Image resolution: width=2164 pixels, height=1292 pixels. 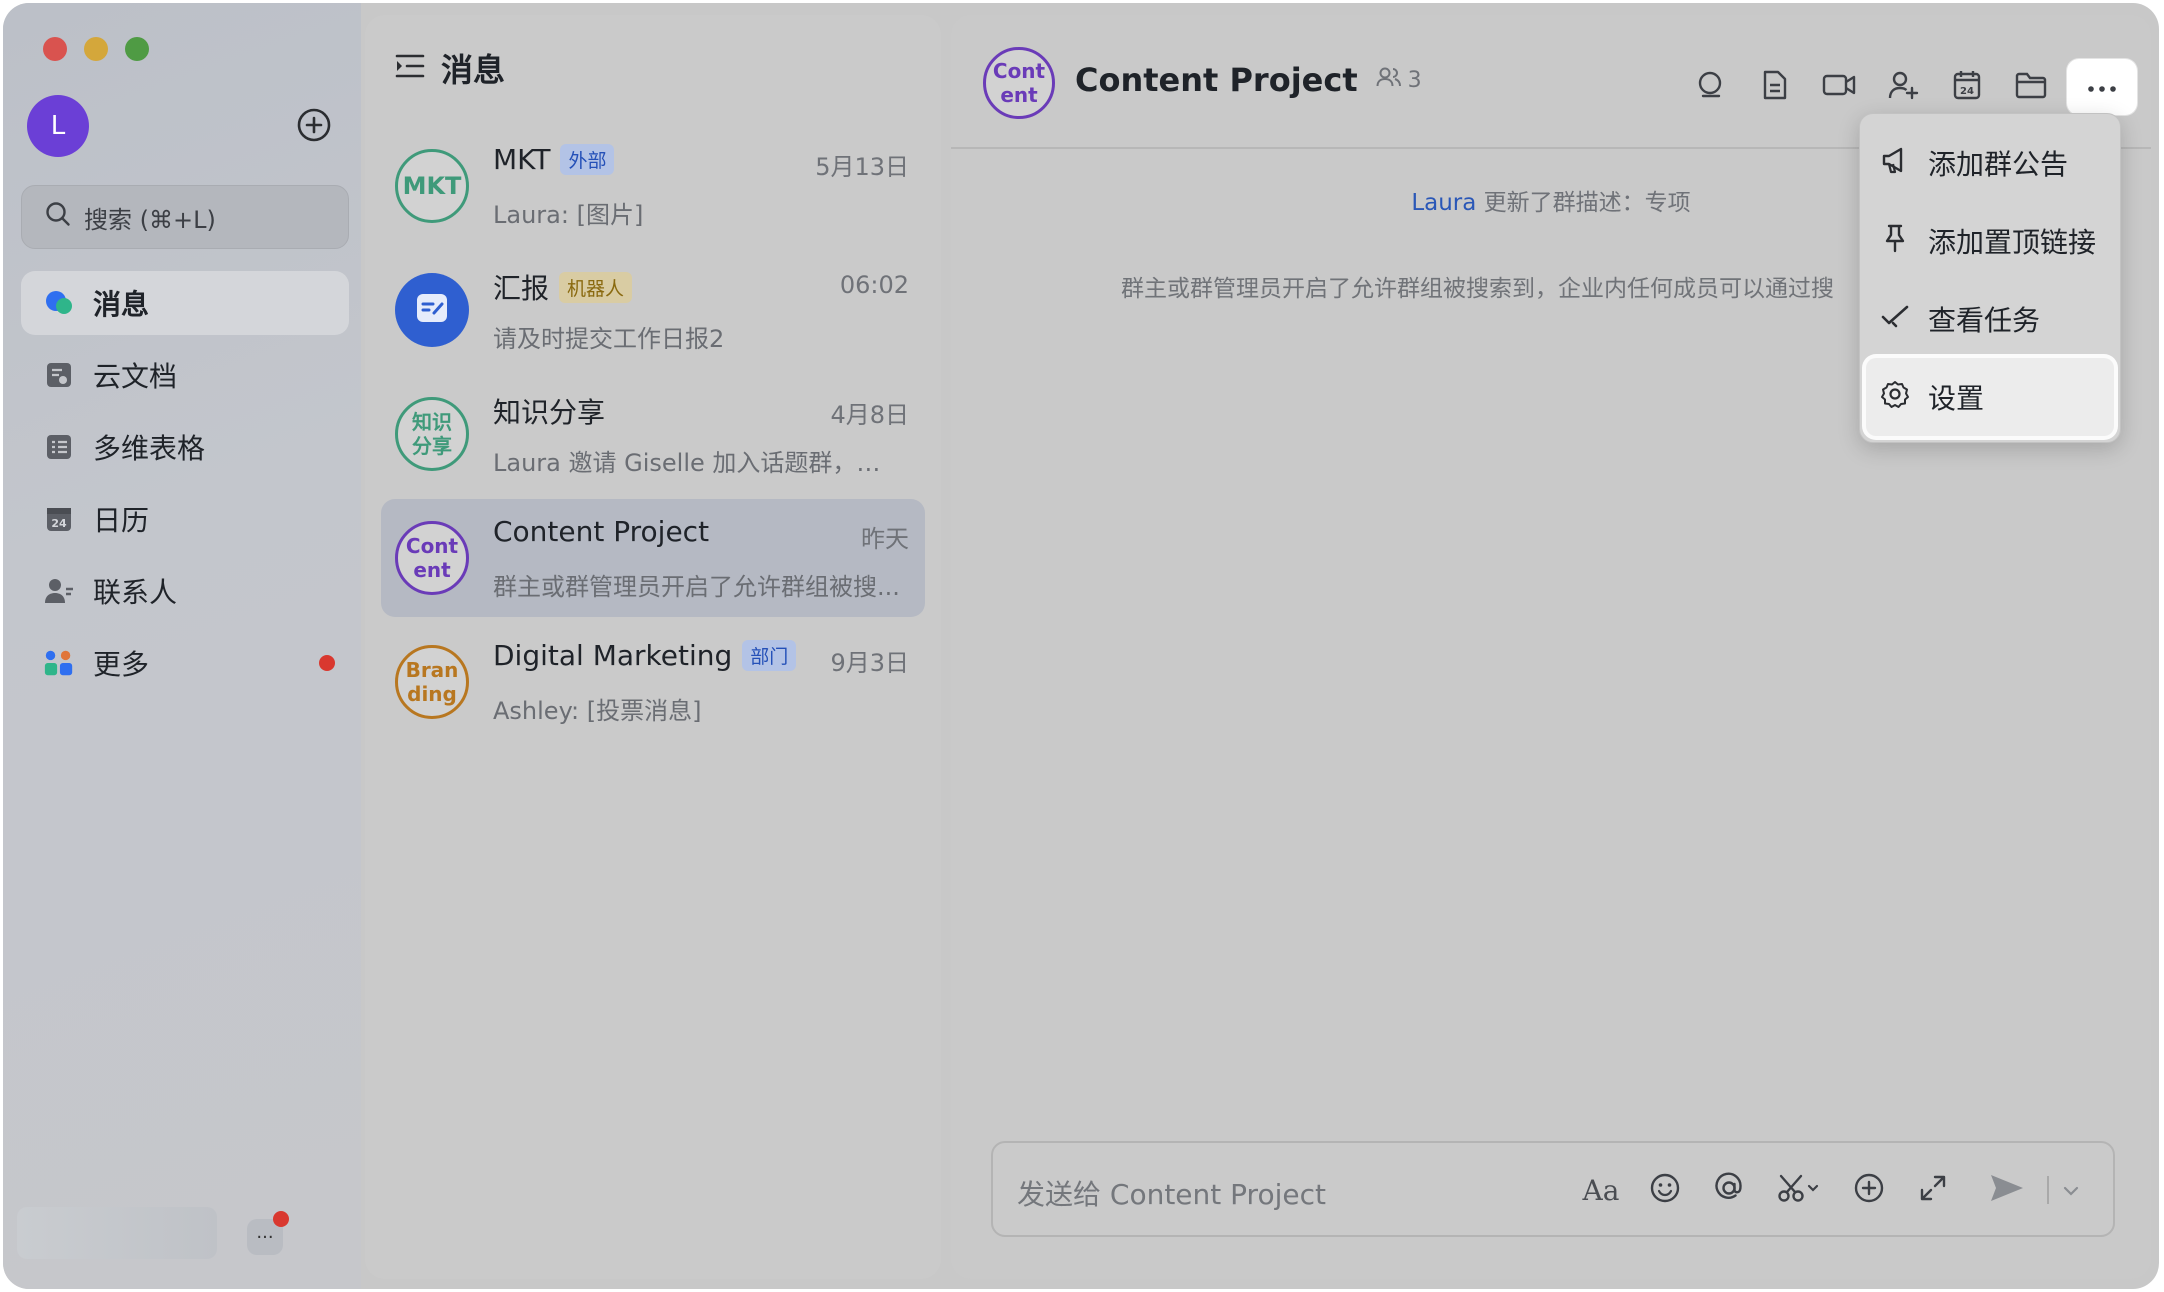 I want to click on calendar-icon: 24, so click(x=1967, y=87).